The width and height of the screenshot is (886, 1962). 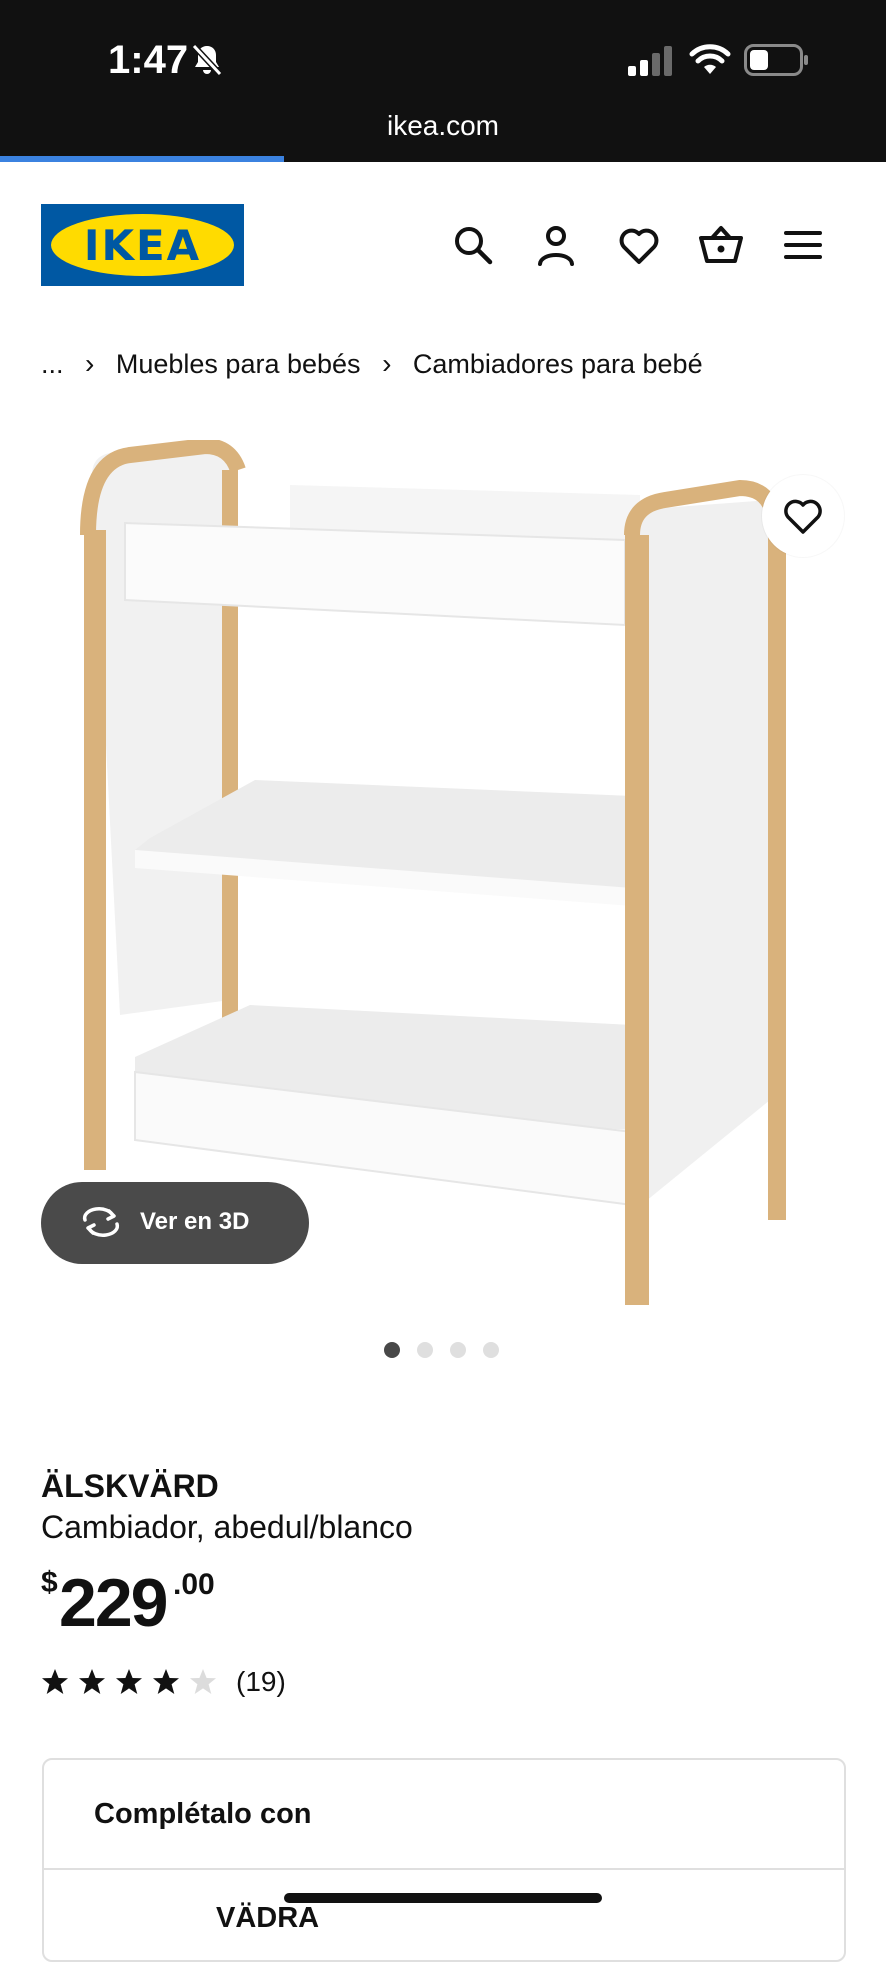 I want to click on complete-with-card: Complétalo con VÄDRA, so click(x=444, y=1860).